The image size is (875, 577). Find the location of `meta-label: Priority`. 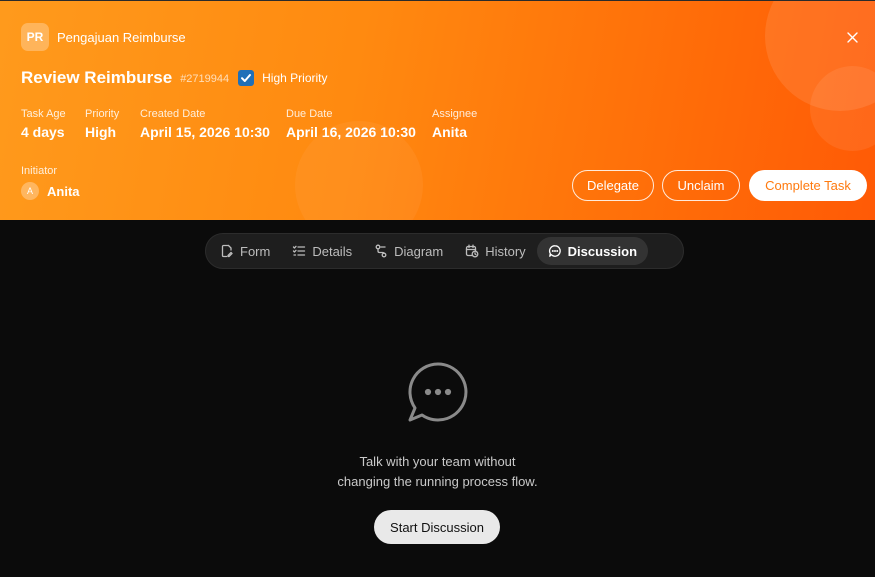

meta-label: Priority is located at coordinates (102, 114).